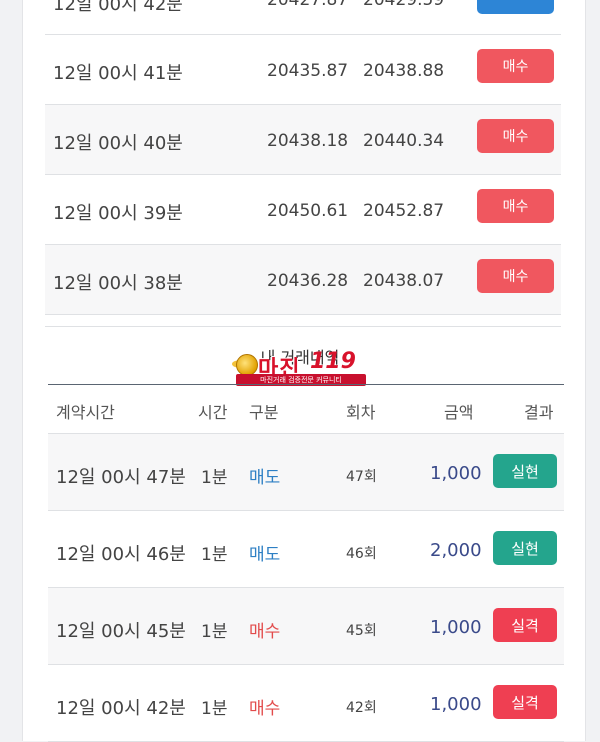 The width and height of the screenshot is (600, 742). Describe the element at coordinates (308, 141) in the screenshot. I see `price-row-open: 20438.18` at that location.